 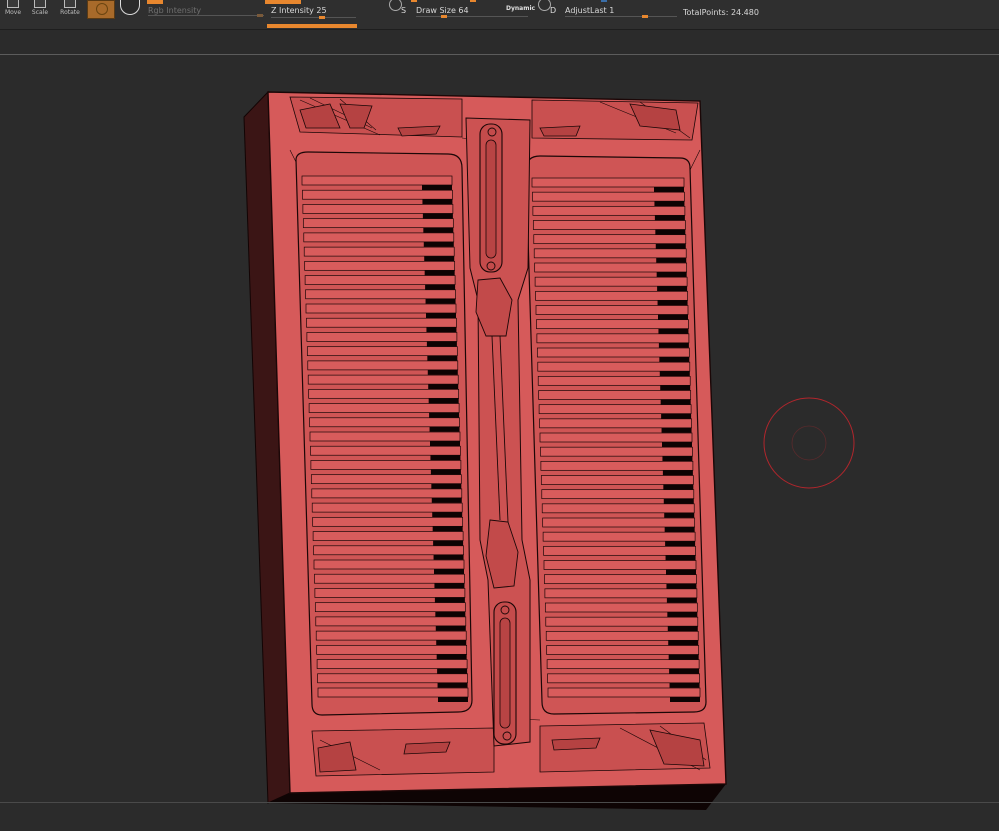 I want to click on scale-tool-button: Scale, so click(x=40, y=14).